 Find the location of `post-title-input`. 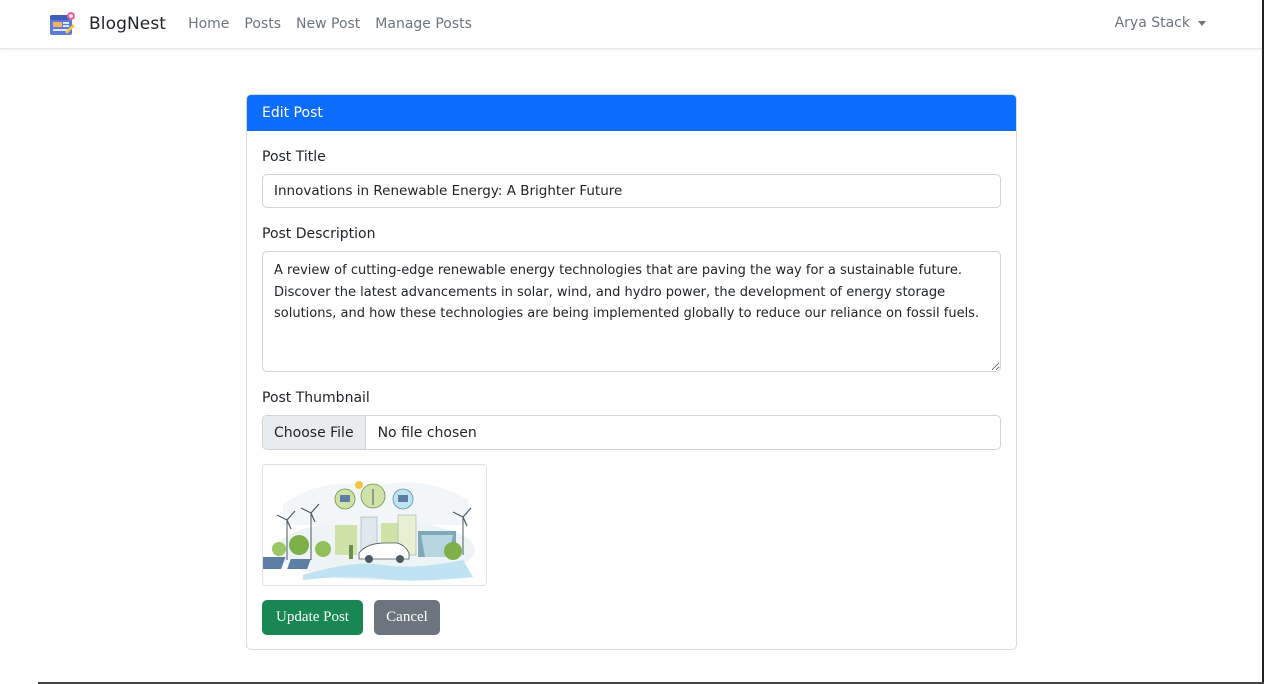

post-title-input is located at coordinates (631, 191).